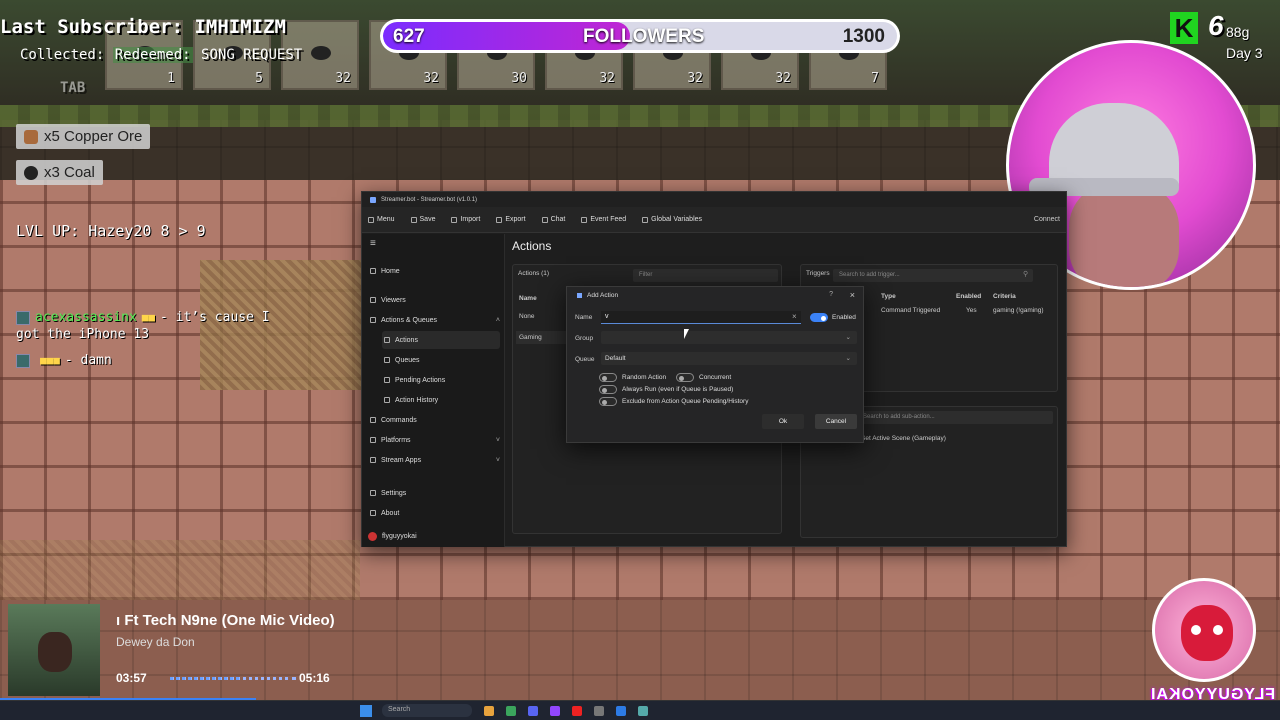 This screenshot has width=1280, height=720. What do you see at coordinates (434, 320) in the screenshot?
I see `sidebar-item-actions-queues: Actions & Queues ˄` at bounding box center [434, 320].